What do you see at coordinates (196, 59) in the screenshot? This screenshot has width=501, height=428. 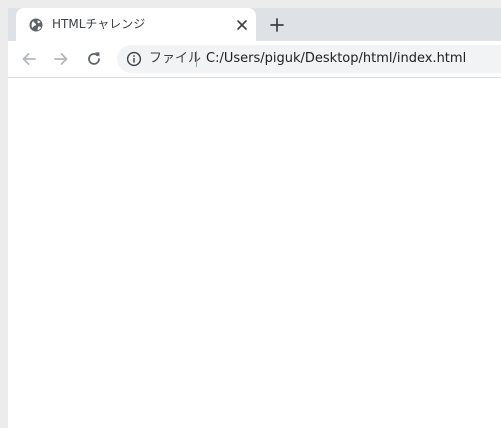 I see `omnibox-separator` at bounding box center [196, 59].